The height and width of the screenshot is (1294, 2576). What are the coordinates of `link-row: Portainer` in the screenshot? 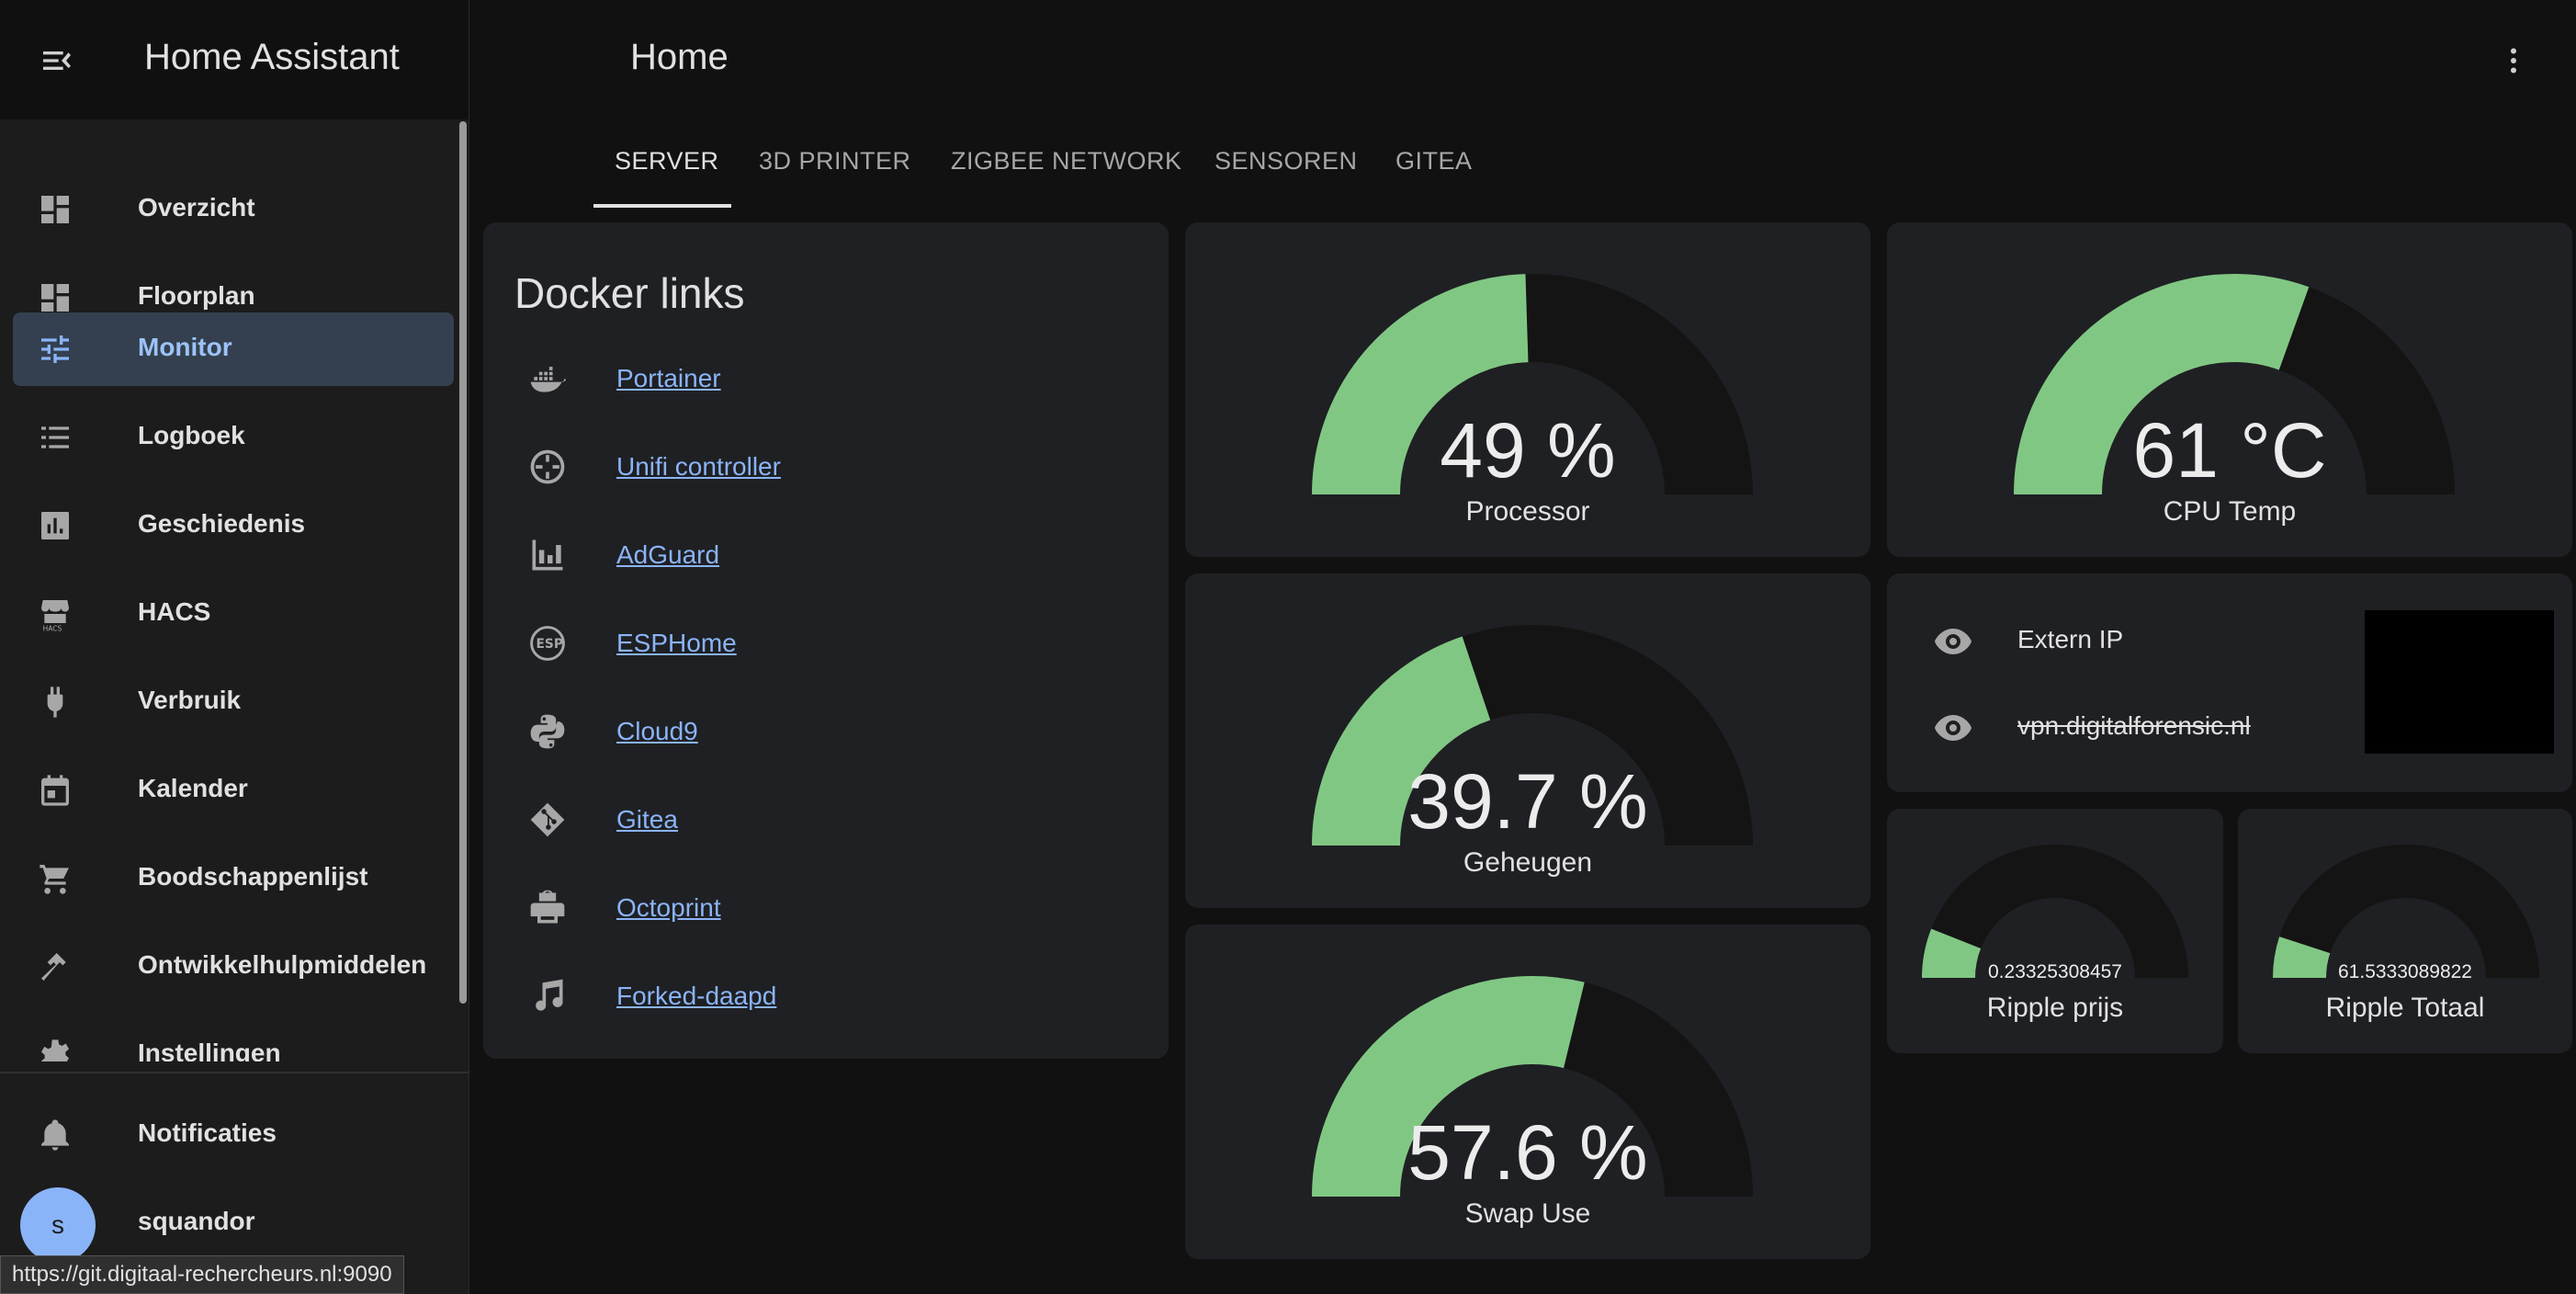 It's located at (823, 377).